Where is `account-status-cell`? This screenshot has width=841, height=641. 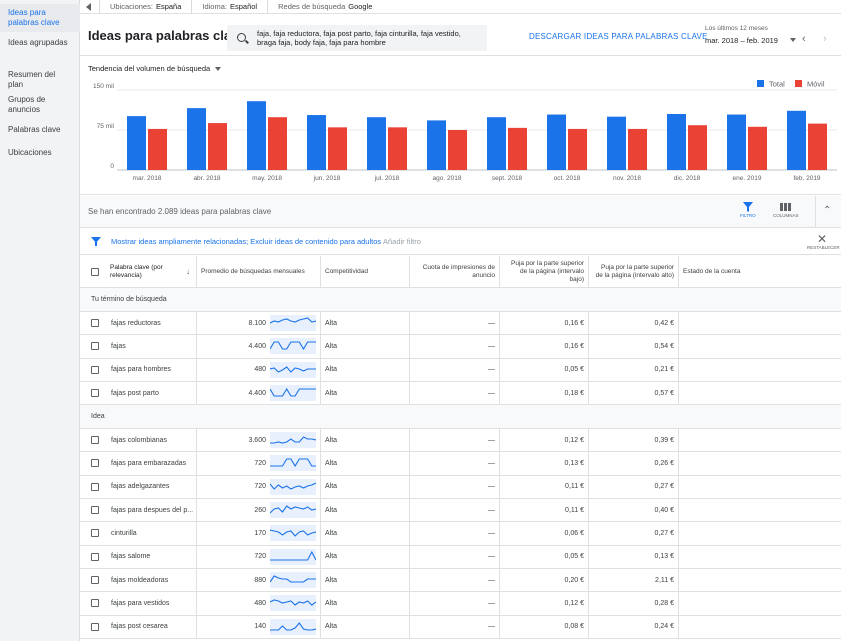
account-status-cell is located at coordinates (760, 627).